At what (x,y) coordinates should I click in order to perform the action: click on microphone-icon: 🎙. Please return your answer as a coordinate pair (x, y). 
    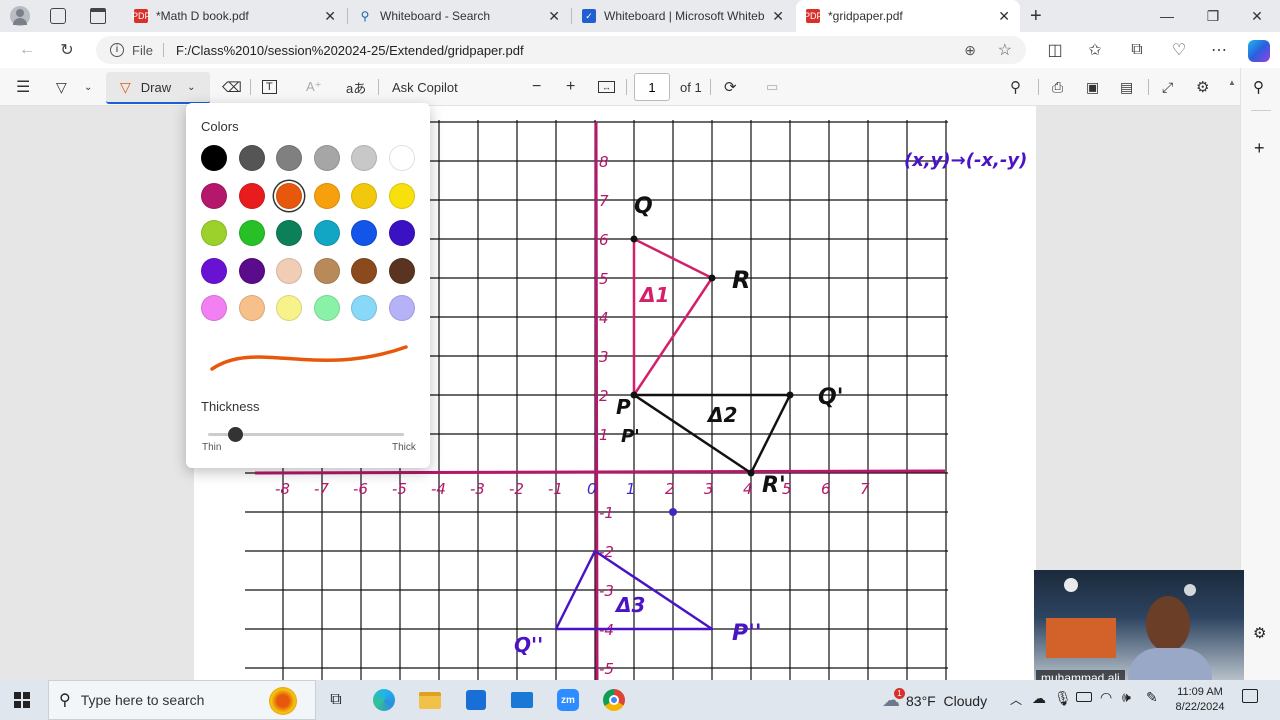
    Looking at the image, I should click on (1063, 698).